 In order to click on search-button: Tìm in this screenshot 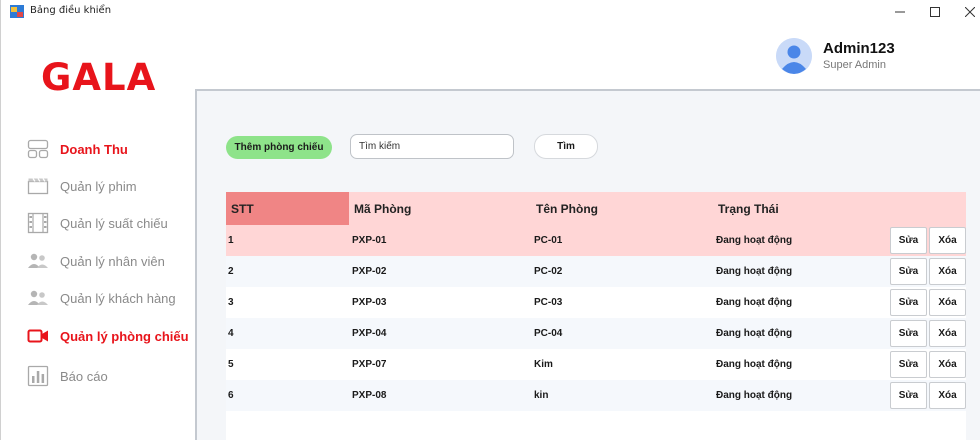, I will do `click(566, 146)`.